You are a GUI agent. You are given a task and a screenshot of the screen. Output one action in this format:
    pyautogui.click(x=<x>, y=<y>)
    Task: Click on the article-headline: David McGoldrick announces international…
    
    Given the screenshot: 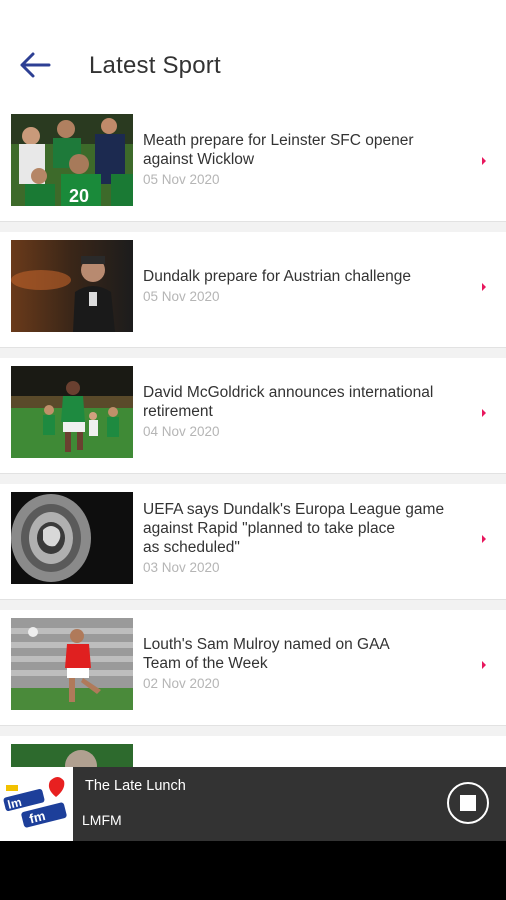 What is the action you would take?
    pyautogui.click(x=288, y=402)
    